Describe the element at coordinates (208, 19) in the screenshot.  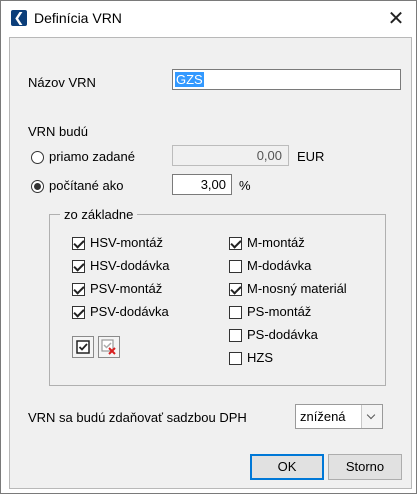
I see `title-bar: ❮ Definícia VRN ✕` at that location.